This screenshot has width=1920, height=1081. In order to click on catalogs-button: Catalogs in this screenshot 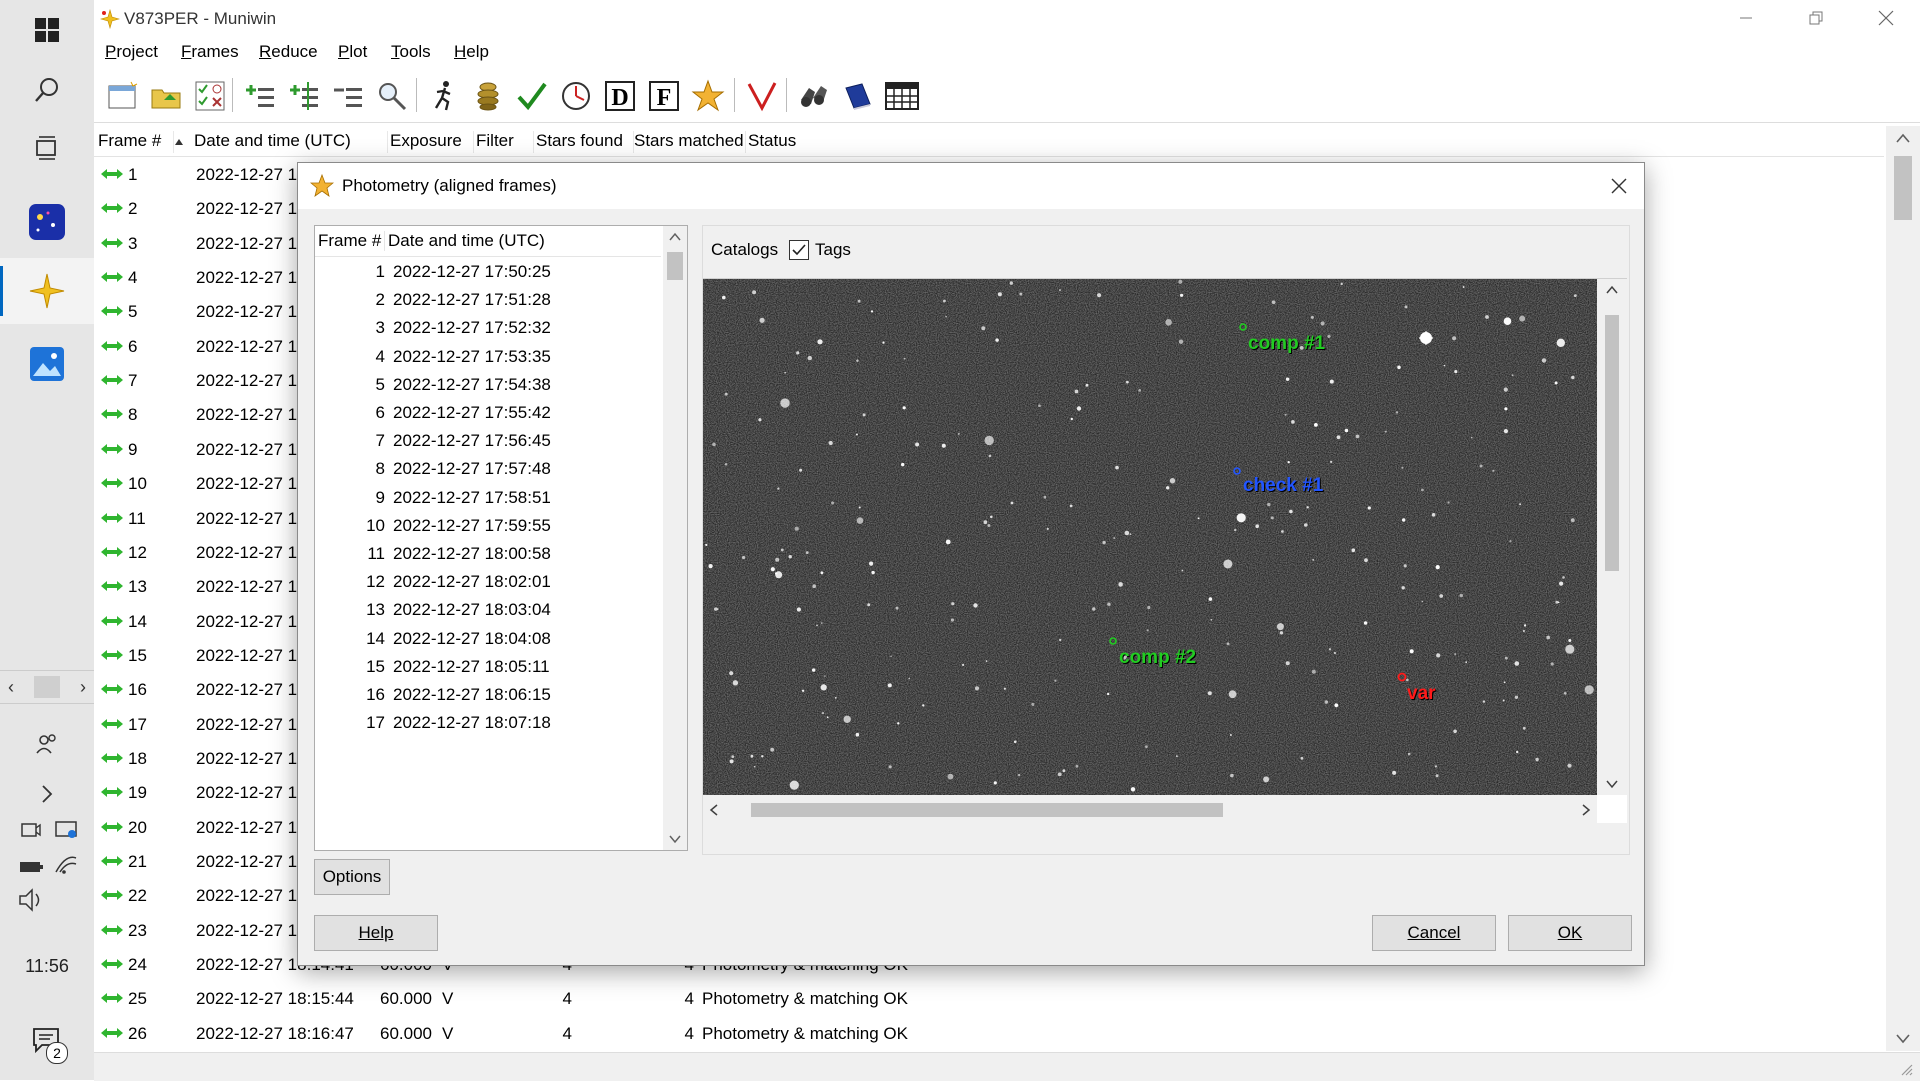, I will do `click(744, 250)`.